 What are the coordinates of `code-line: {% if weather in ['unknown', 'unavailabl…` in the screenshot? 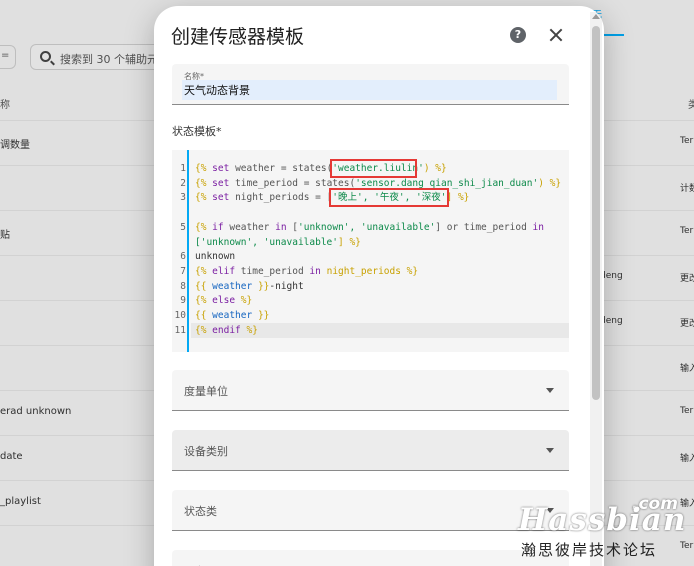 It's located at (369, 227).